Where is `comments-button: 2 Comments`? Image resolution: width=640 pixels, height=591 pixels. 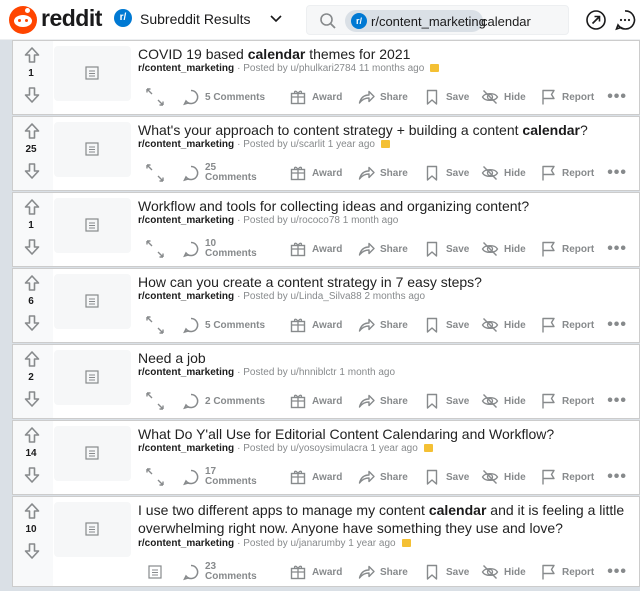
comments-button: 2 Comments is located at coordinates (223, 401).